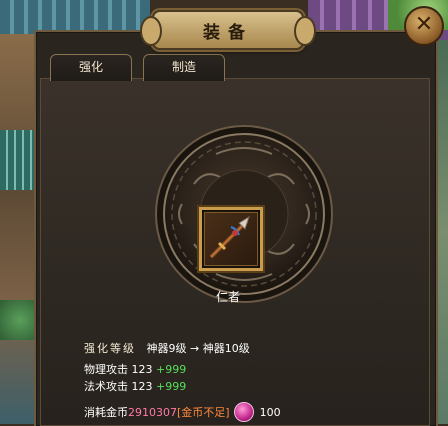 This screenshot has height=426, width=448. I want to click on insufficient-gold-warning: [金币不足], so click(203, 412).